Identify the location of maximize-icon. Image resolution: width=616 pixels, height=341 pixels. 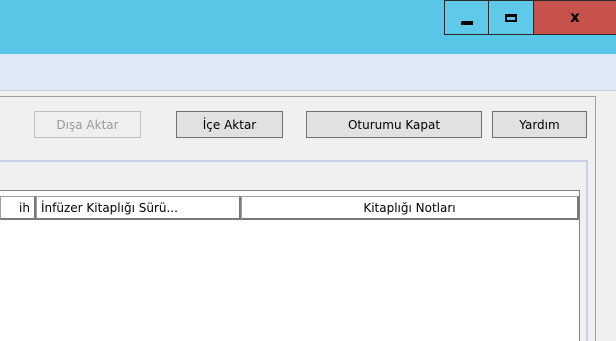
(511, 17).